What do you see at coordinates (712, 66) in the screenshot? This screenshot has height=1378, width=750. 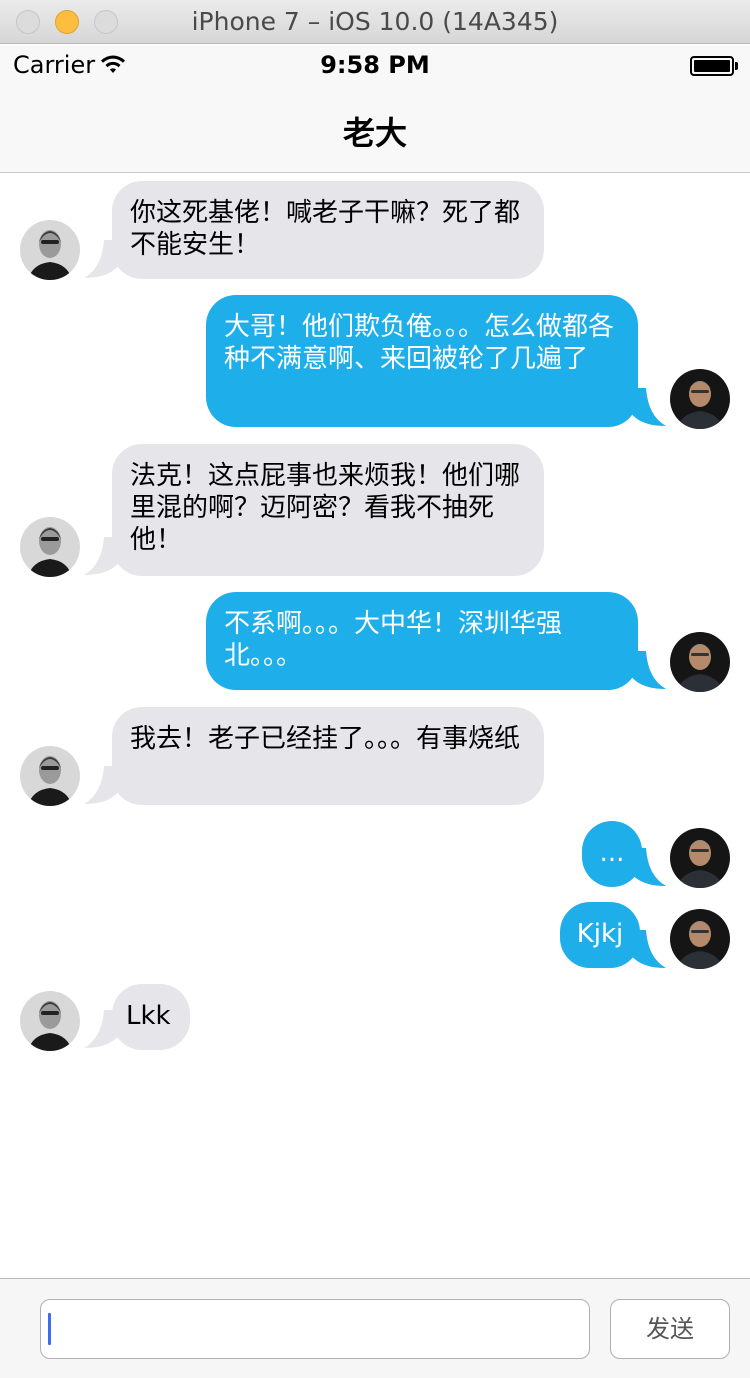 I see `battery-icon` at bounding box center [712, 66].